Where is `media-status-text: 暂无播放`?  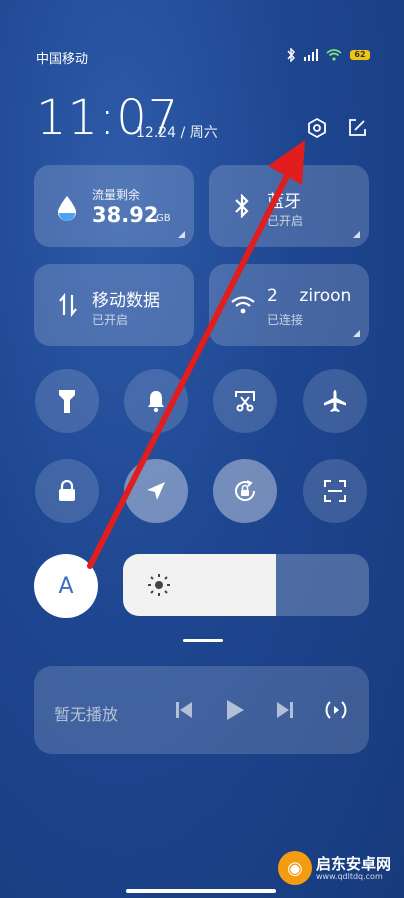 media-status-text: 暂无播放 is located at coordinates (86, 714).